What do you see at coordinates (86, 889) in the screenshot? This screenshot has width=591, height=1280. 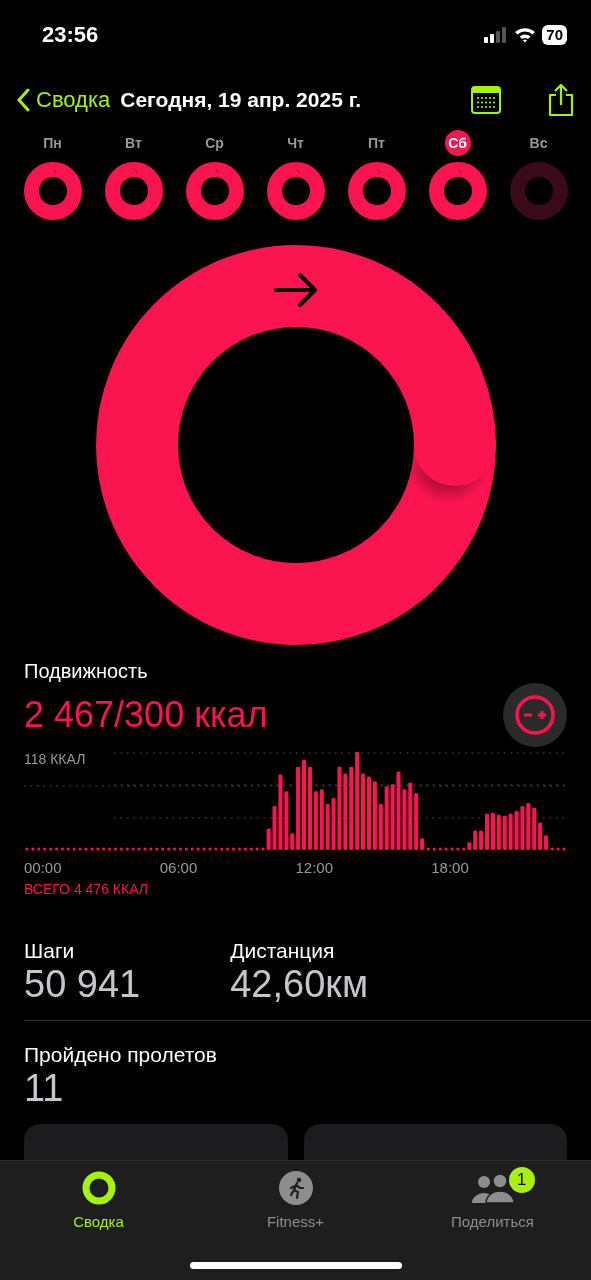 I see `total-calories: ВСЕГО 4 476 ККАЛ` at bounding box center [86, 889].